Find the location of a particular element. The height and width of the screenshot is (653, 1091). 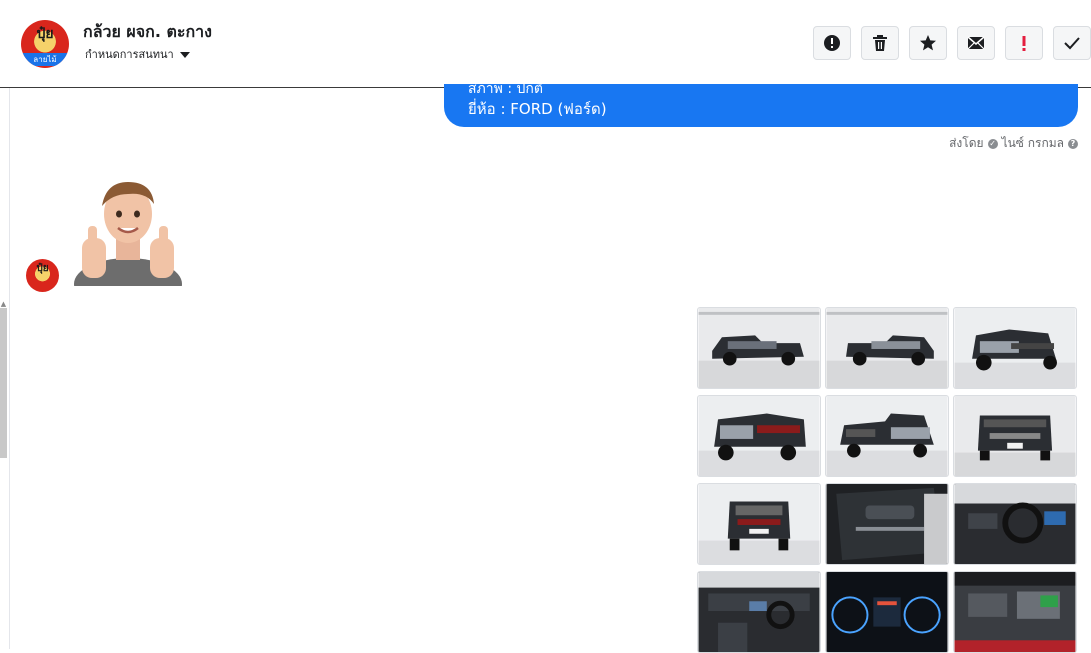

truck-rear-angle-photo is located at coordinates (1015, 348).